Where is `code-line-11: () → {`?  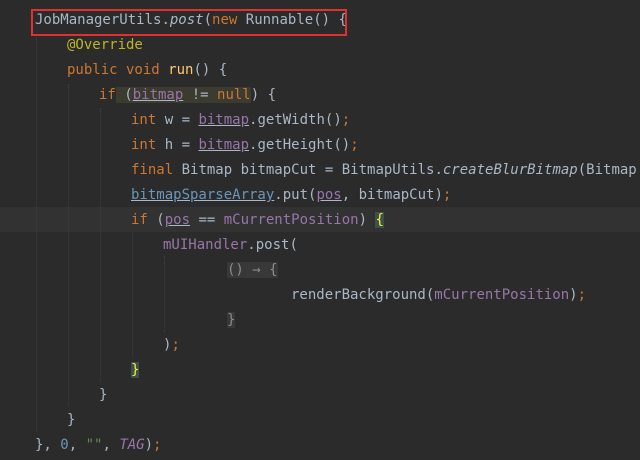
code-line-11: () → { is located at coordinates (252, 270).